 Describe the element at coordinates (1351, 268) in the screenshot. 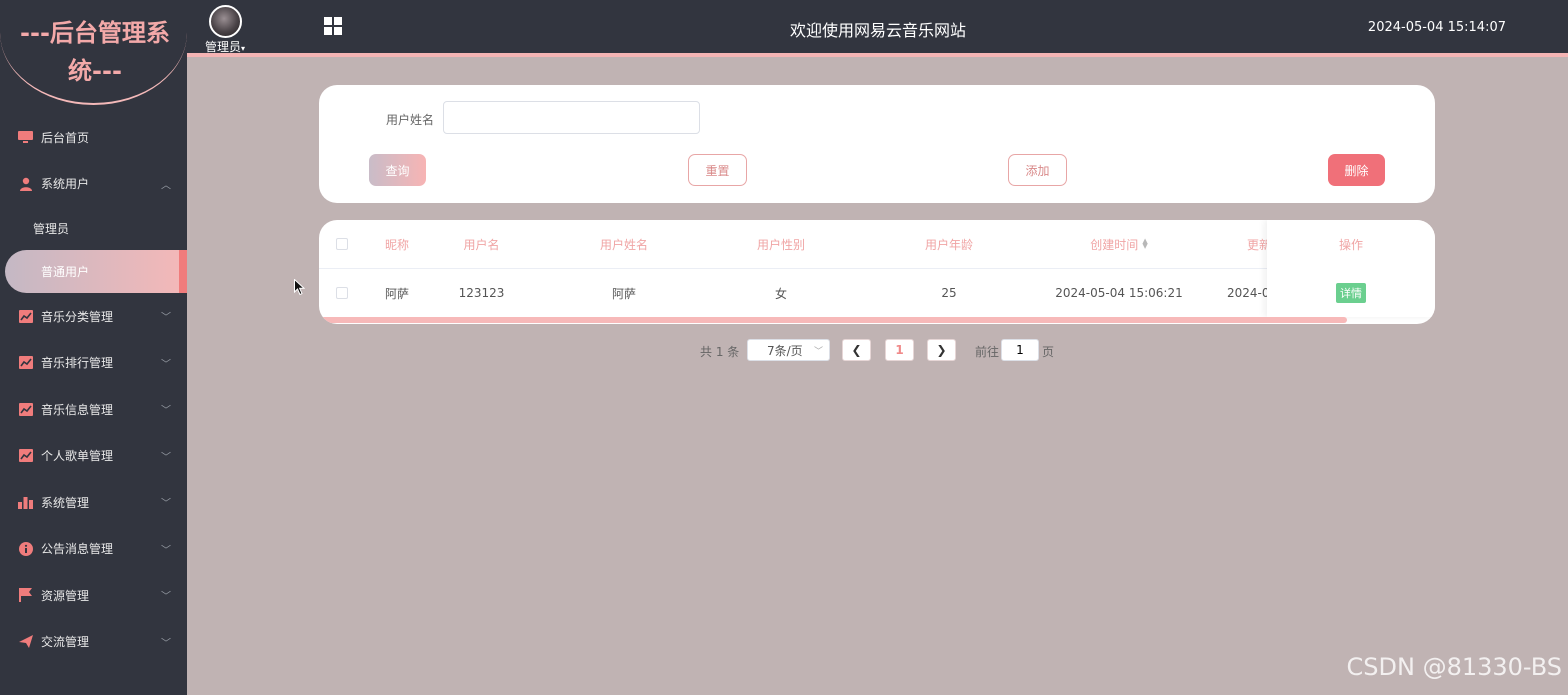

I see `action-column: 操作 详情` at that location.